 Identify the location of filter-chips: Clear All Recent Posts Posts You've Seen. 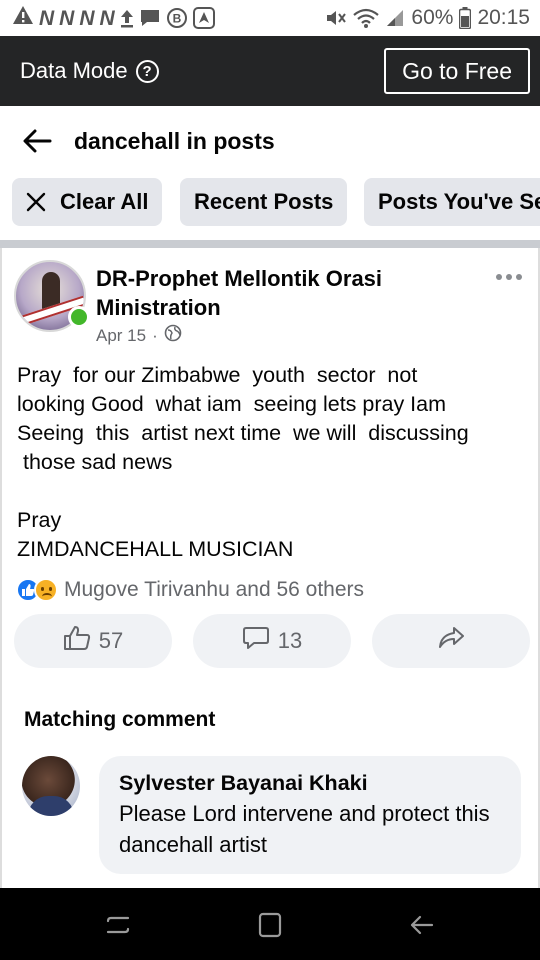
(270, 202).